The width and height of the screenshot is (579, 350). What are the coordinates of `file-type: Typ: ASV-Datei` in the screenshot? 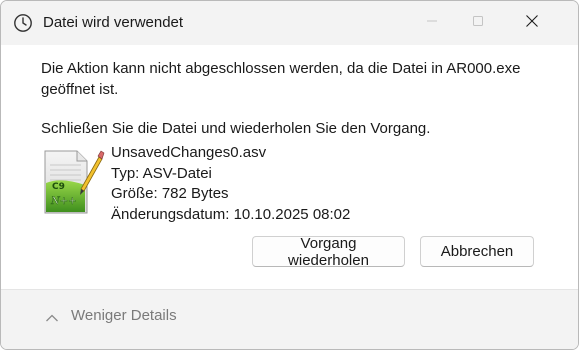 It's located at (161, 173).